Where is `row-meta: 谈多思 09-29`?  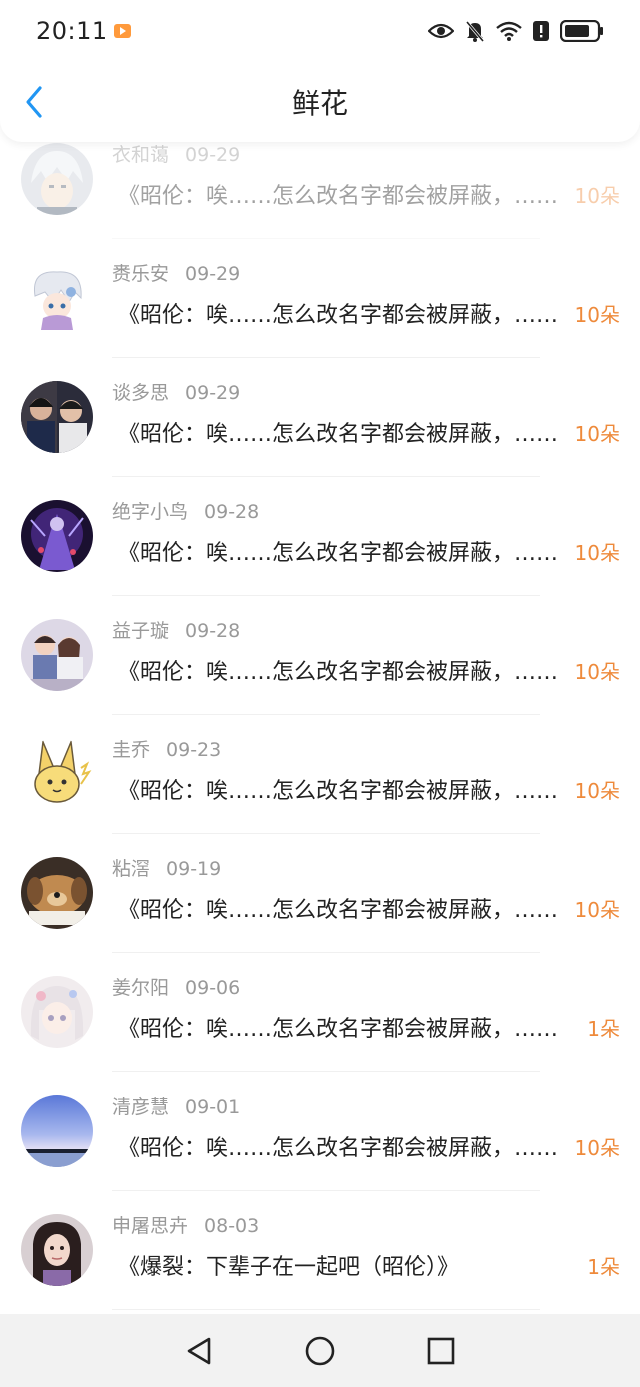 row-meta: 谈多思 09-29 is located at coordinates (176, 391).